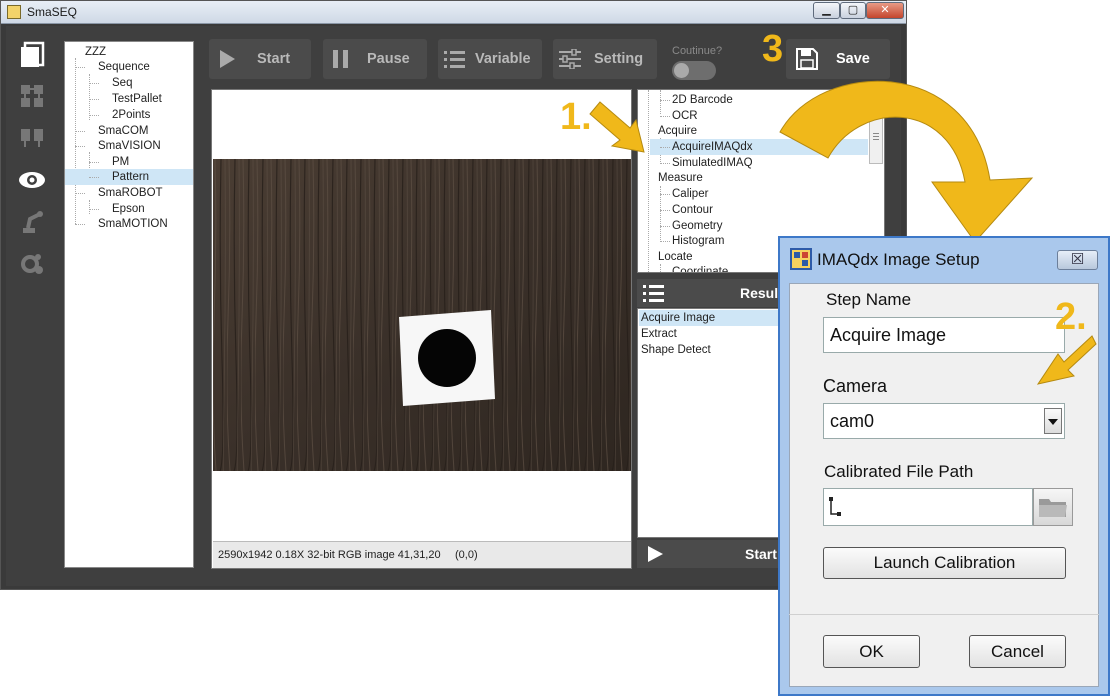 The image size is (1114, 699). I want to click on step-3-marker: 3, so click(773, 49).